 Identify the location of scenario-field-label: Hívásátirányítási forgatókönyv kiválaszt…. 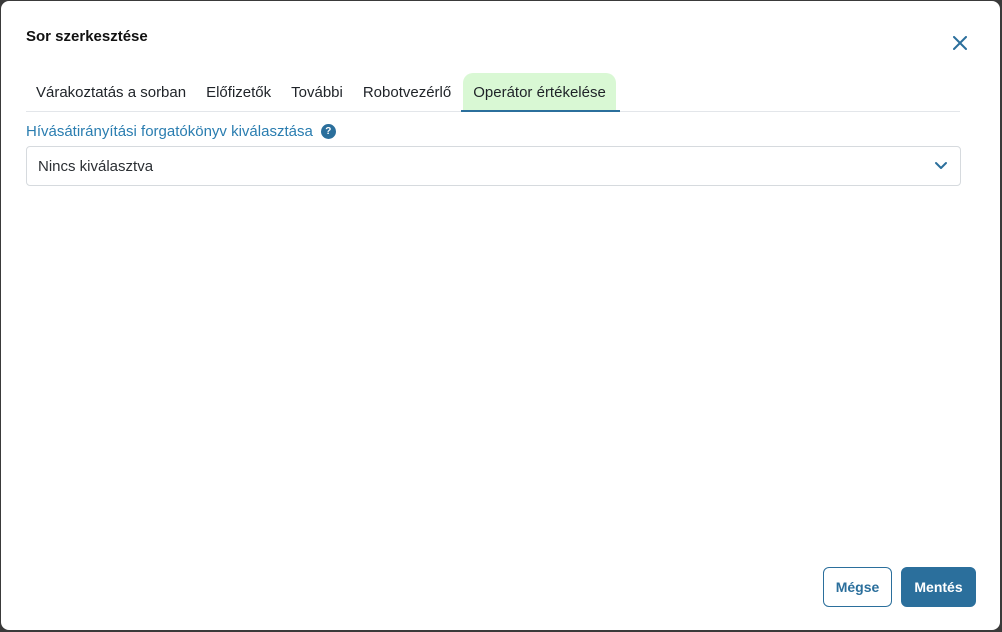
(181, 131).